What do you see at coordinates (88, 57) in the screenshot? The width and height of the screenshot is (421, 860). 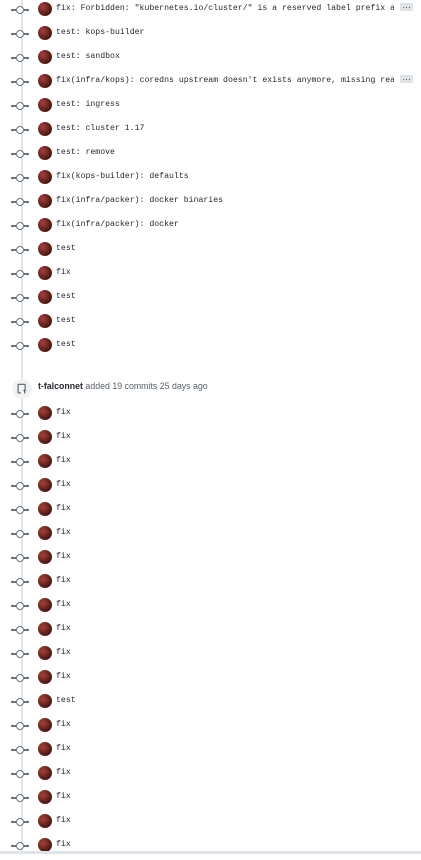 I see `commit-message-link: test: sandbox` at bounding box center [88, 57].